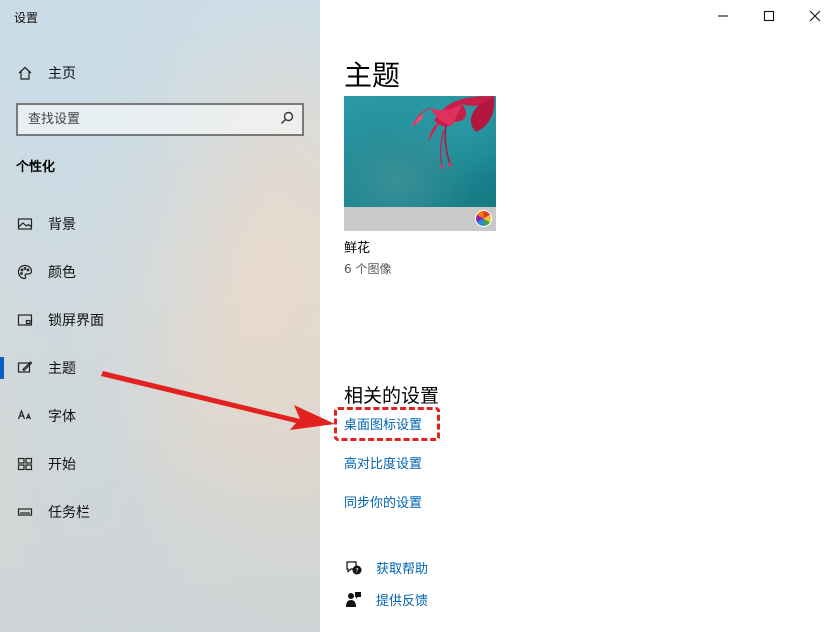 Image resolution: width=838 pixels, height=632 pixels. What do you see at coordinates (383, 501) in the screenshot?
I see `sync-settings-link: 同步你的设置` at bounding box center [383, 501].